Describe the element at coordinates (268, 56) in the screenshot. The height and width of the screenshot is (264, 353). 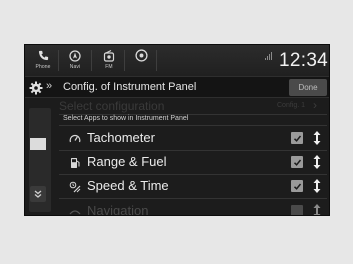
I see `signal-strength-icon` at that location.